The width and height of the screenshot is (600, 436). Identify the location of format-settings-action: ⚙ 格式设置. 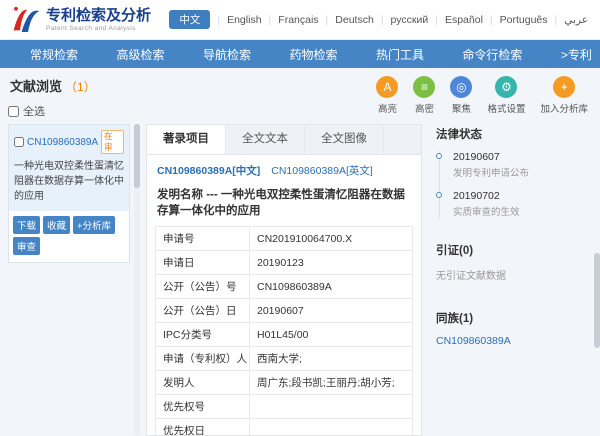
(506, 95).